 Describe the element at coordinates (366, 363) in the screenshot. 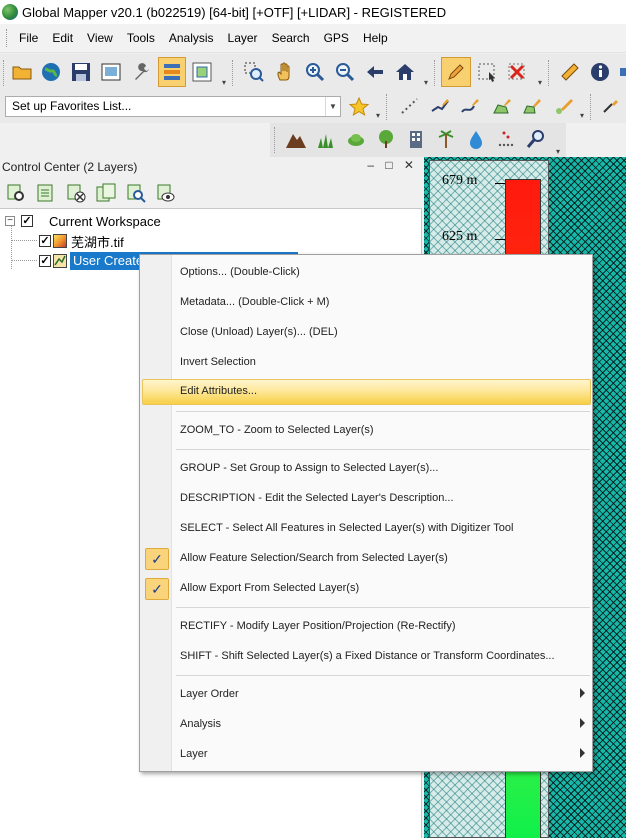

I see `menu-item-invert-selection: Invert Selection` at that location.